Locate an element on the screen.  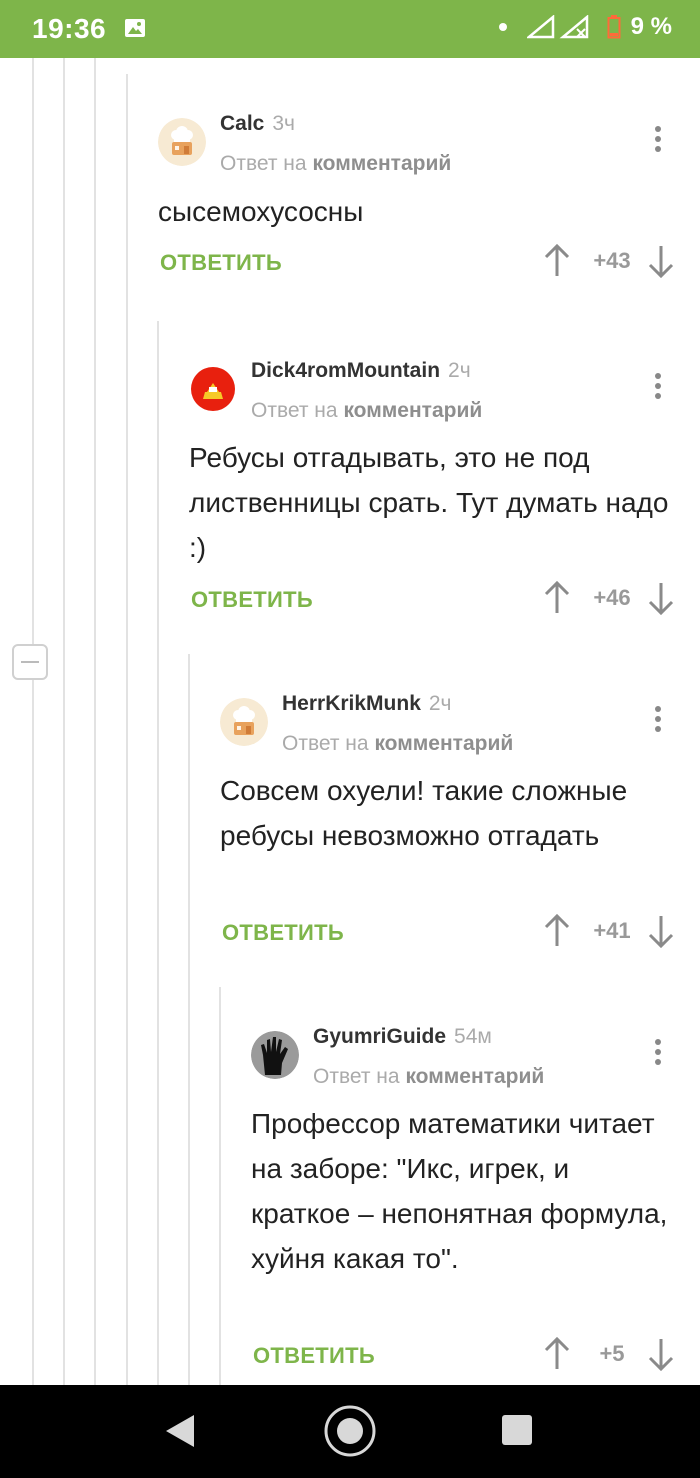
comment-score: +43 is located at coordinates (612, 260).